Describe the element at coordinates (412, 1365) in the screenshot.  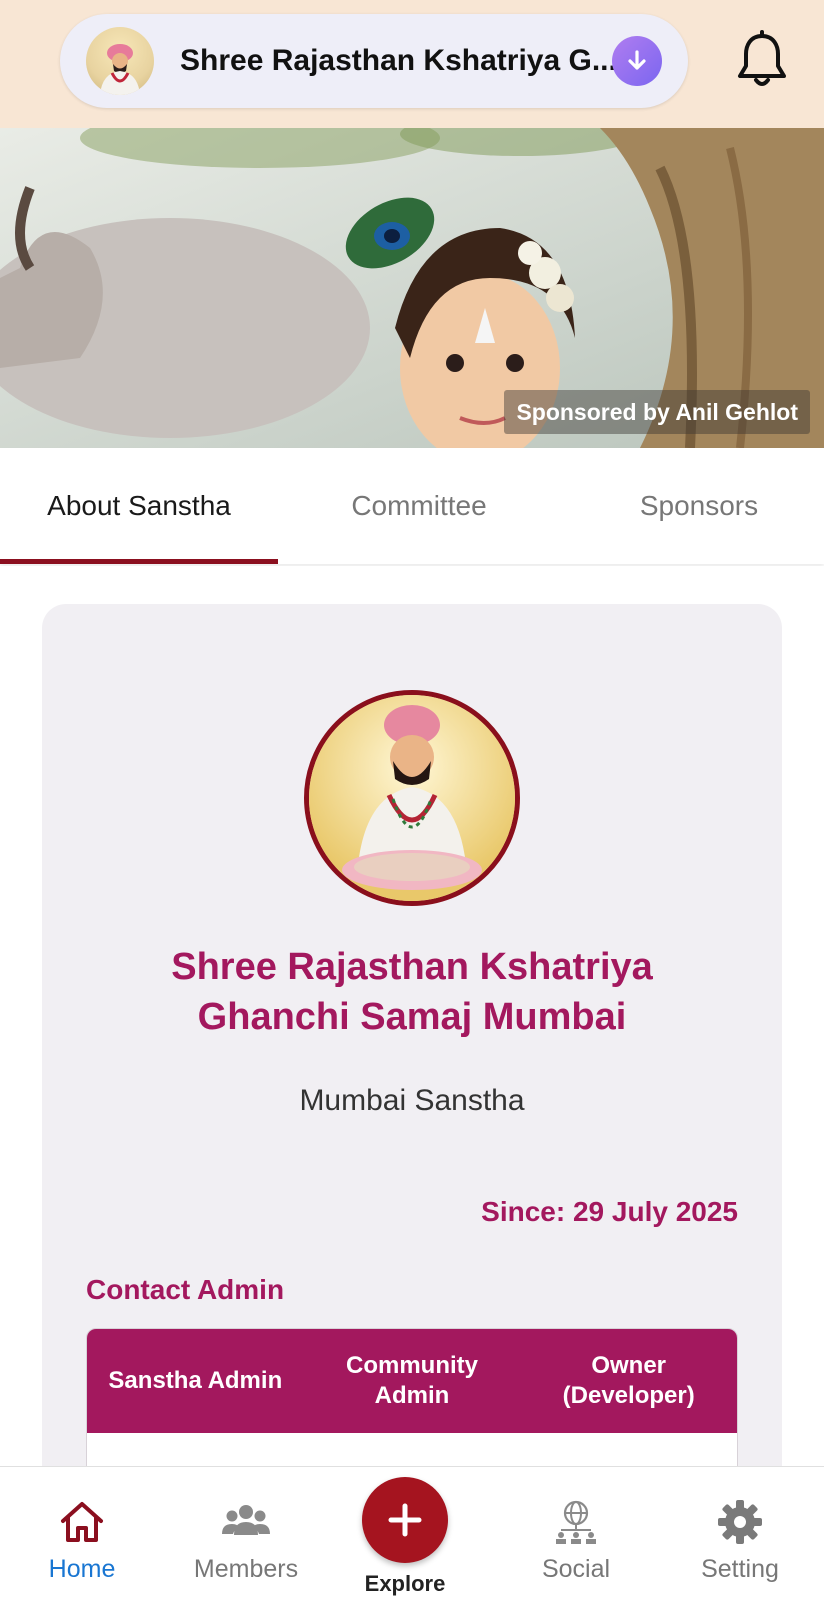
I see `col-label: Community` at that location.